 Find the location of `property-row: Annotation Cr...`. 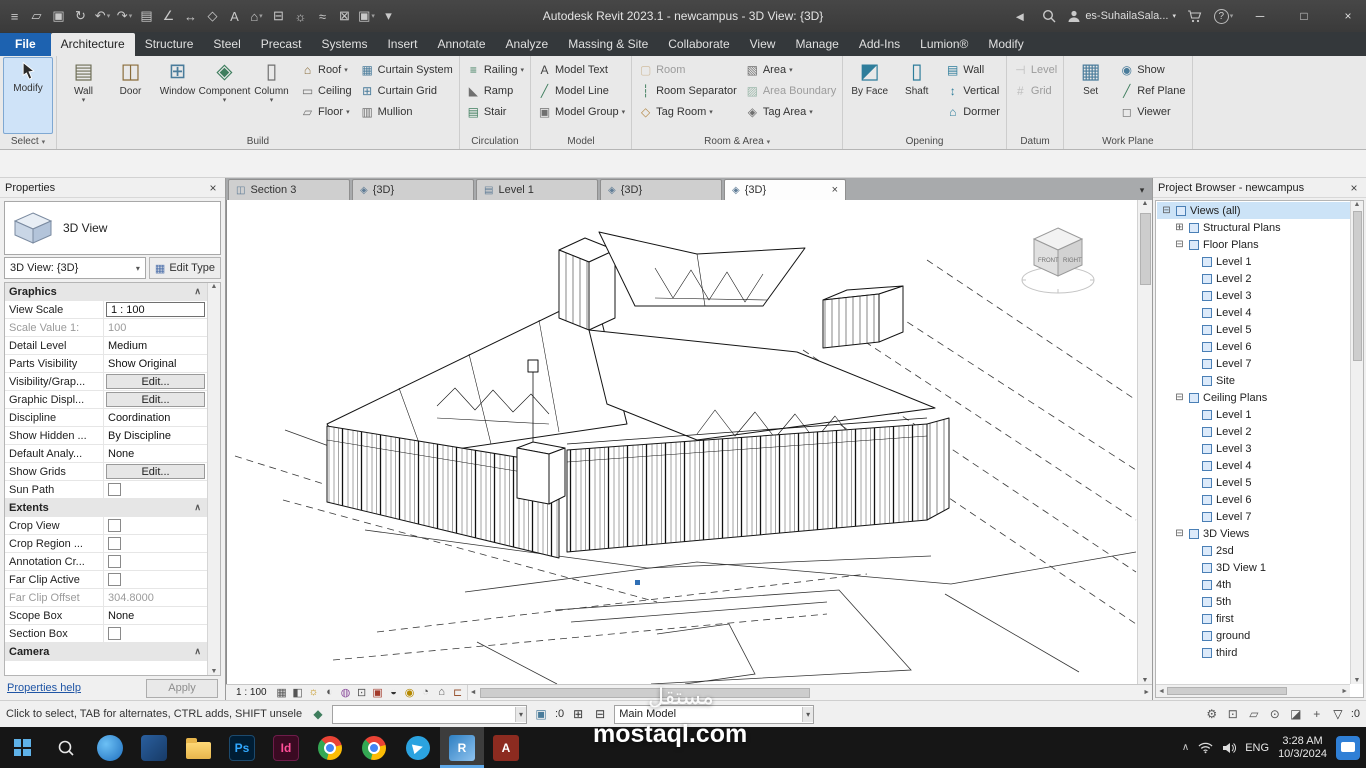

property-row: Annotation Cr... is located at coordinates (106, 562).